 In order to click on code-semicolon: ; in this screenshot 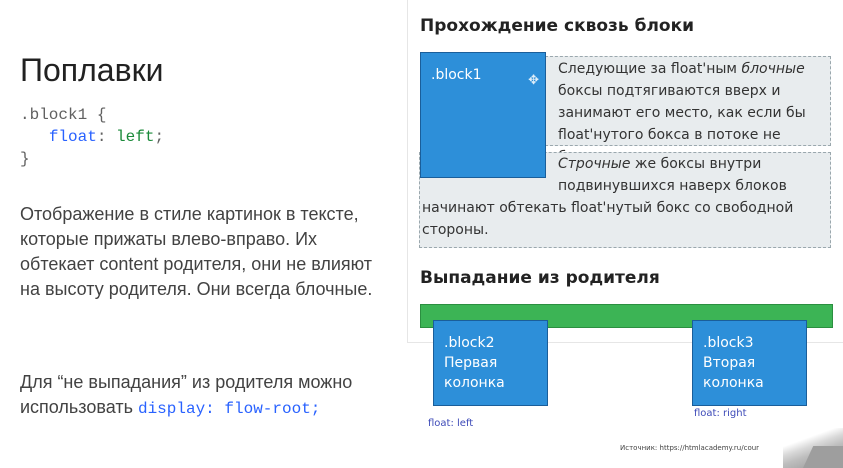, I will do `click(159, 137)`.